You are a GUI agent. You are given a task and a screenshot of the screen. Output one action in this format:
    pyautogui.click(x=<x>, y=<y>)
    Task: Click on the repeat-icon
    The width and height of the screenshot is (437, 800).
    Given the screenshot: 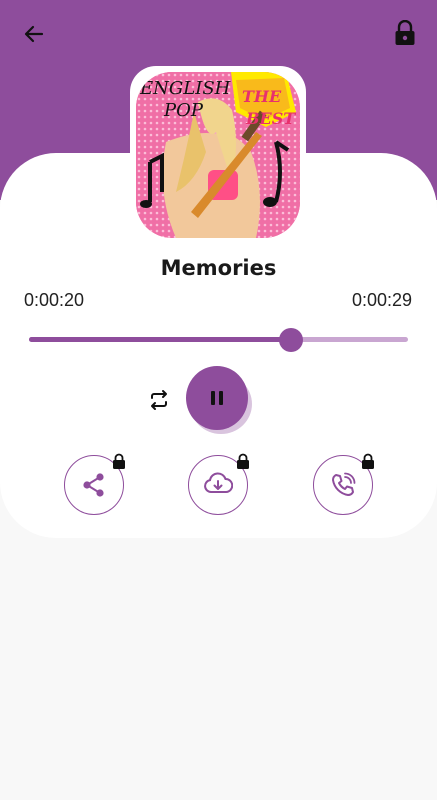 What is the action you would take?
    pyautogui.click(x=159, y=400)
    